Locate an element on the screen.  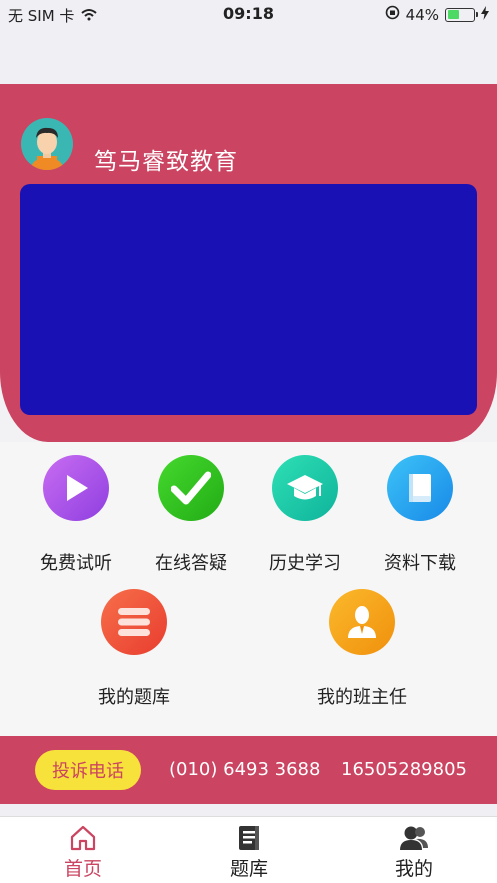
status-right: 44% is located at coordinates (437, 14).